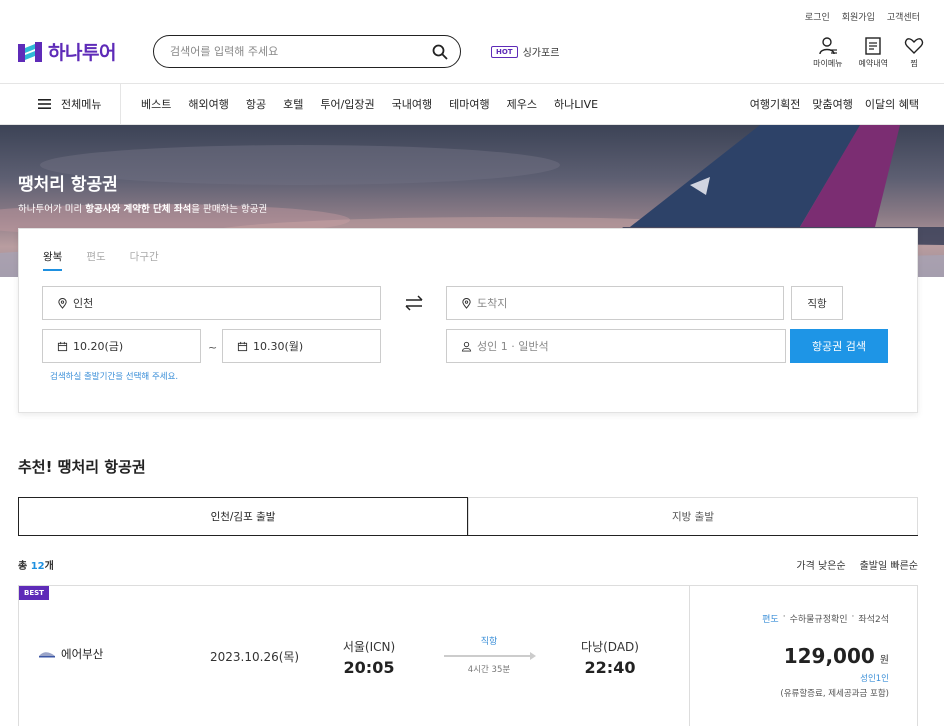 The width and height of the screenshot is (944, 726). I want to click on arrival-time: 22:40, so click(610, 667).